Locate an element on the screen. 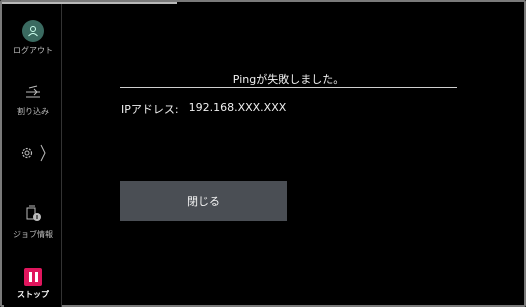 The width and height of the screenshot is (526, 307). stop-button: ストップ is located at coordinates (33, 284).